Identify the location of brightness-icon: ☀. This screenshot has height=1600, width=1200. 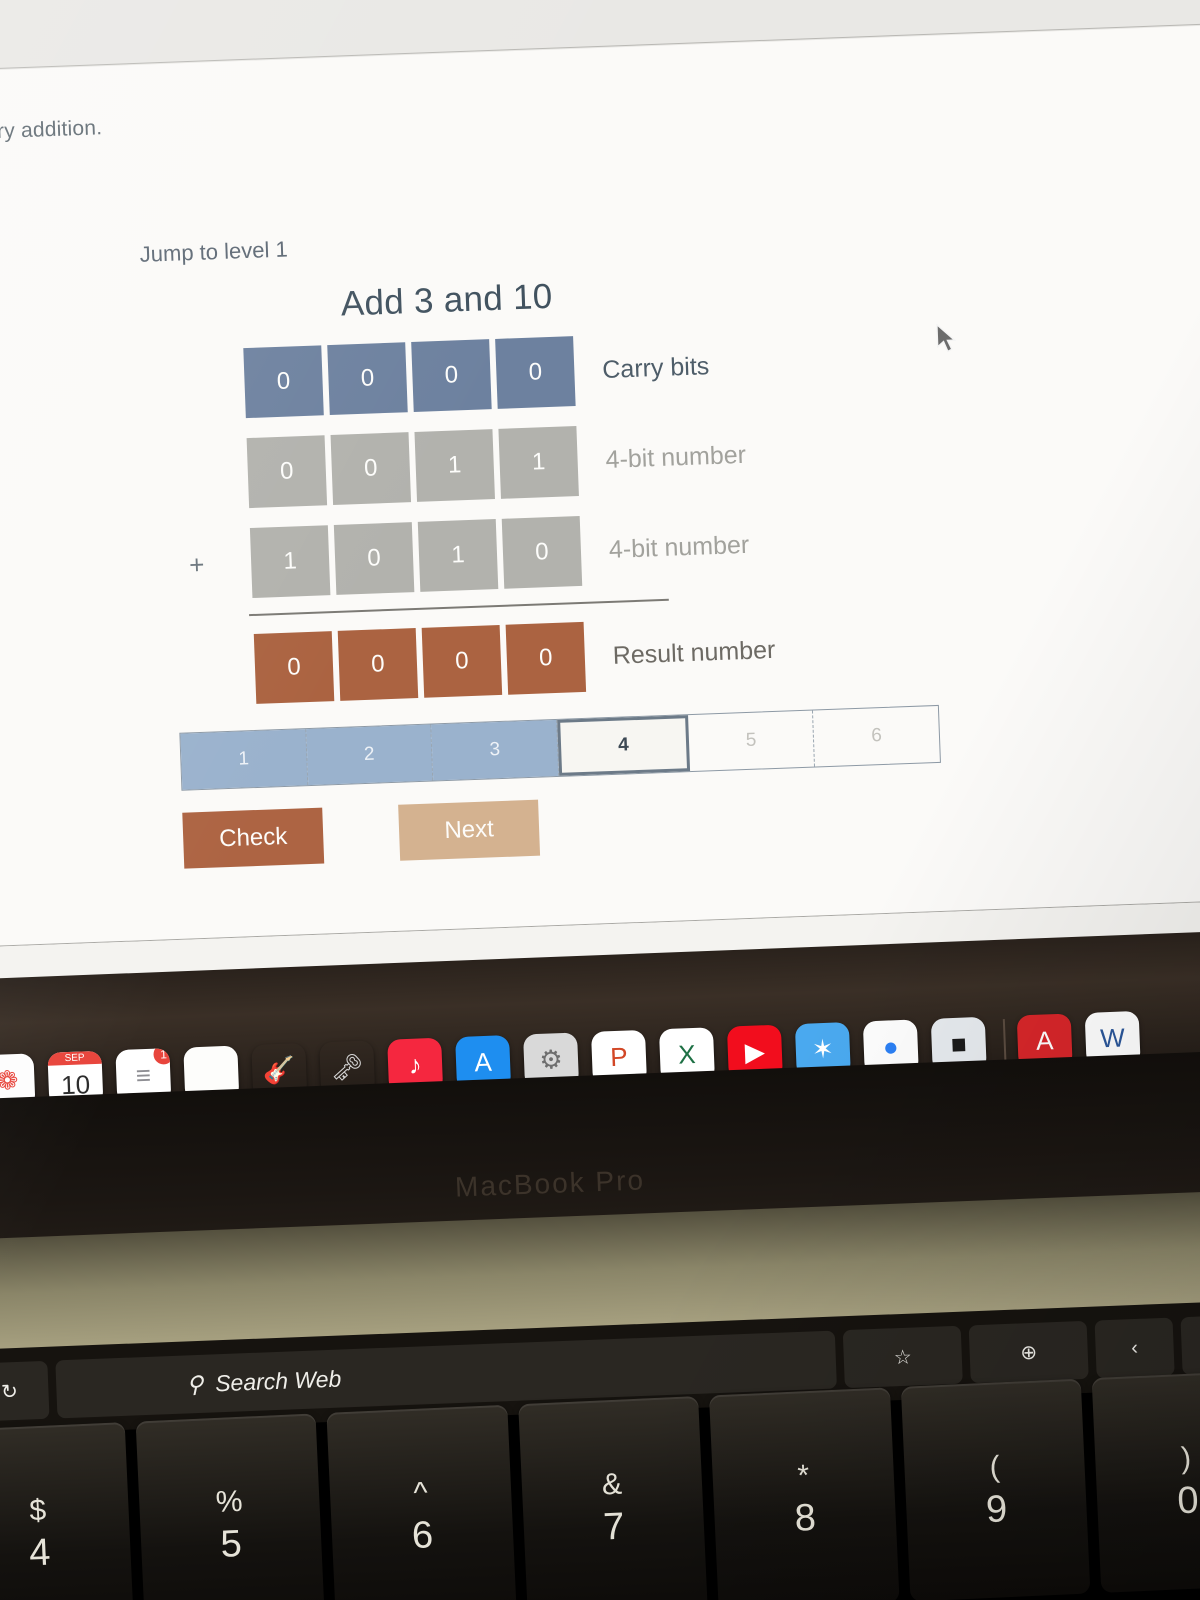
(1190, 1345).